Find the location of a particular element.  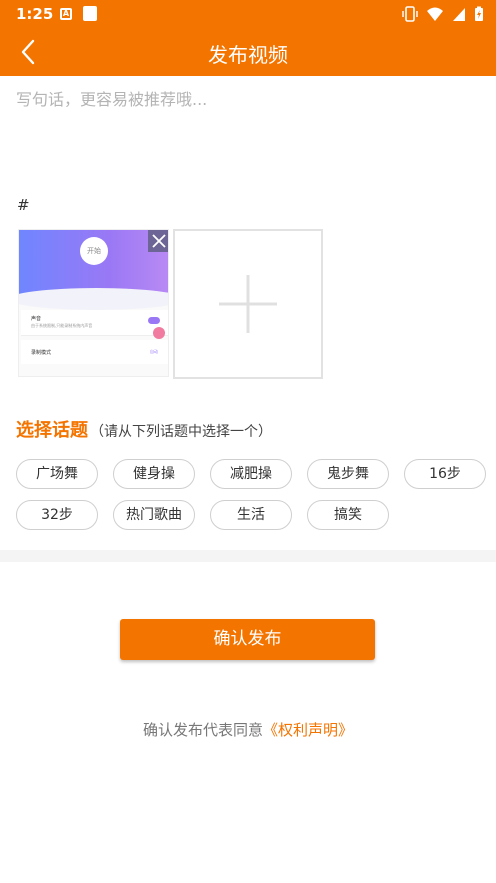

post-text-input is located at coordinates (248, 136).